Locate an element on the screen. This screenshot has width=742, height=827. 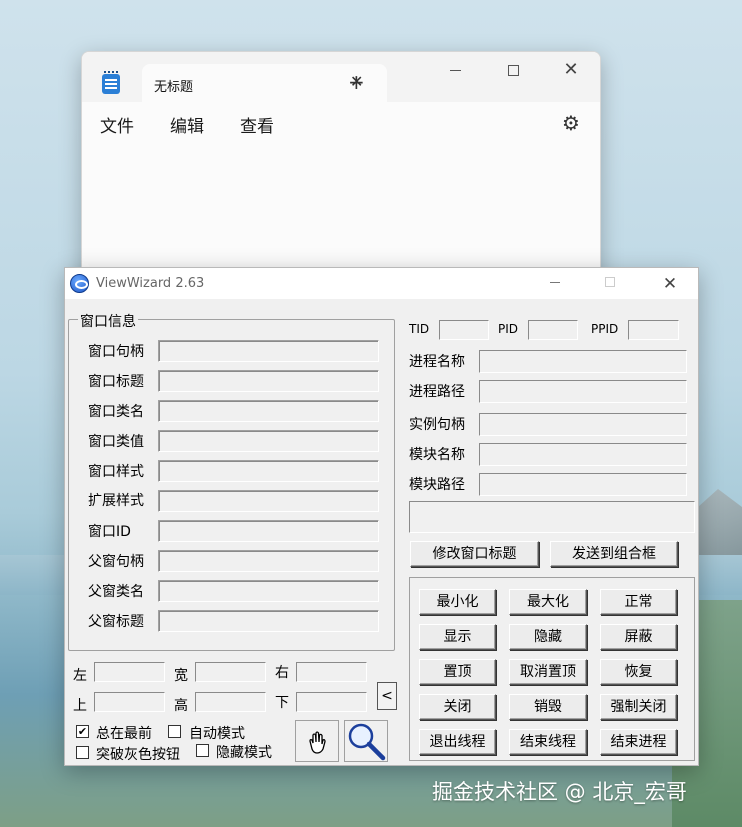
notepad-tab-title: 无标题 is located at coordinates (174, 87).